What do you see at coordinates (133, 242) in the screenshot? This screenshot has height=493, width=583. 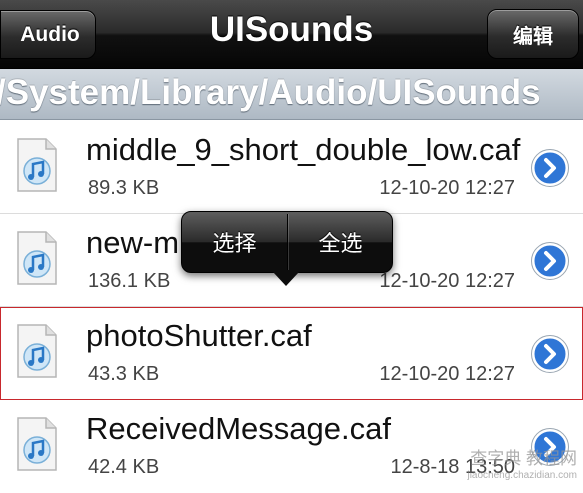 I see `file-name: new-m` at bounding box center [133, 242].